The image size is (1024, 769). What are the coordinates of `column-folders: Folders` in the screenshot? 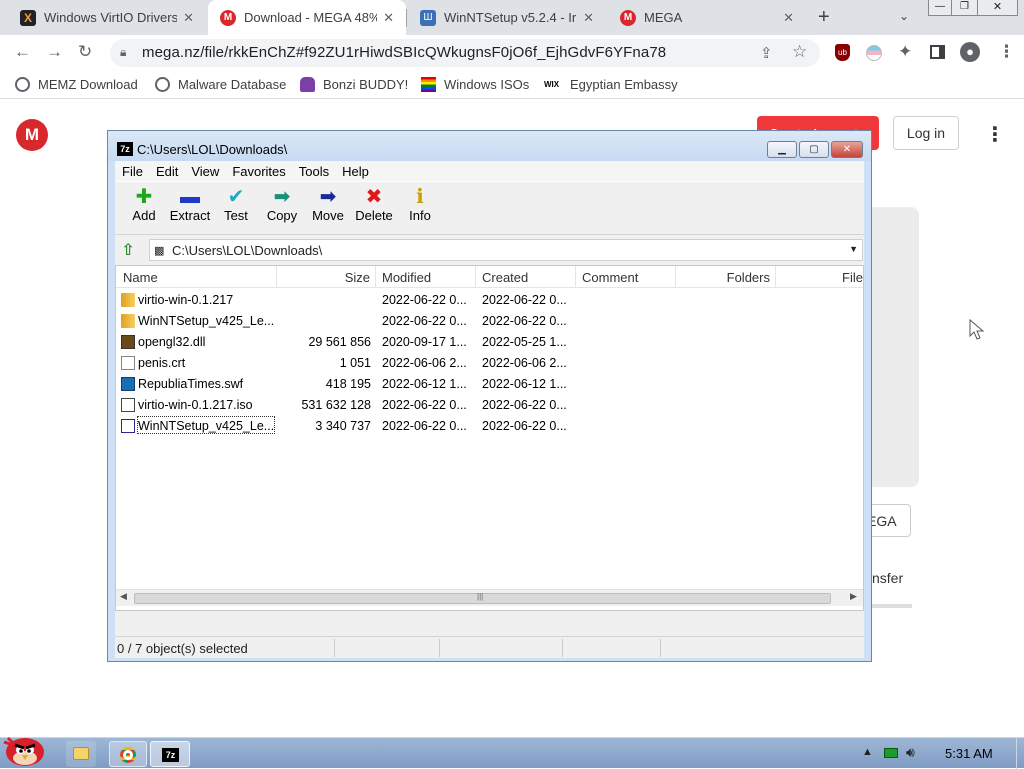 It's located at (726, 277).